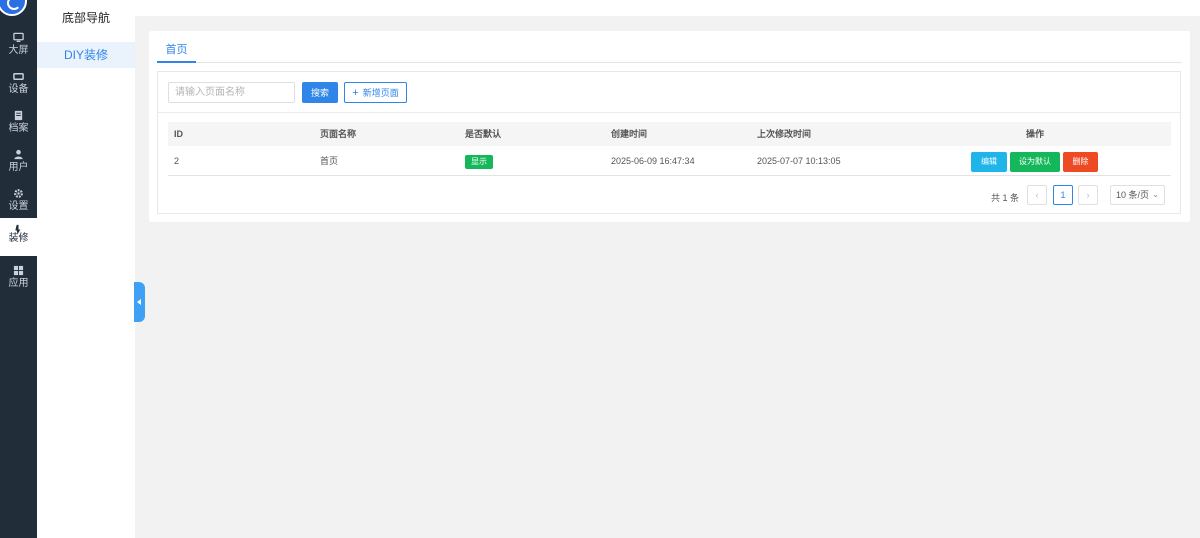 The image size is (1200, 538). I want to click on header-name: 页面名称, so click(338, 134).